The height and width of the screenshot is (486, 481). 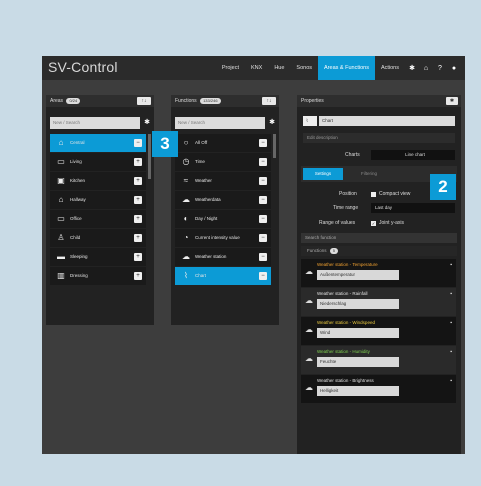 I want to click on menu-areas-functions: Areas & Functions, so click(x=346, y=68).